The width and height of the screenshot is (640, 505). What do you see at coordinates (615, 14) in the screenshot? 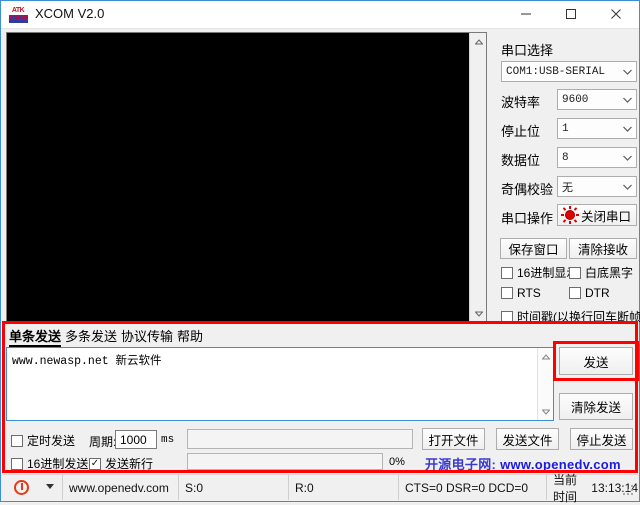
I see `close-button` at bounding box center [615, 14].